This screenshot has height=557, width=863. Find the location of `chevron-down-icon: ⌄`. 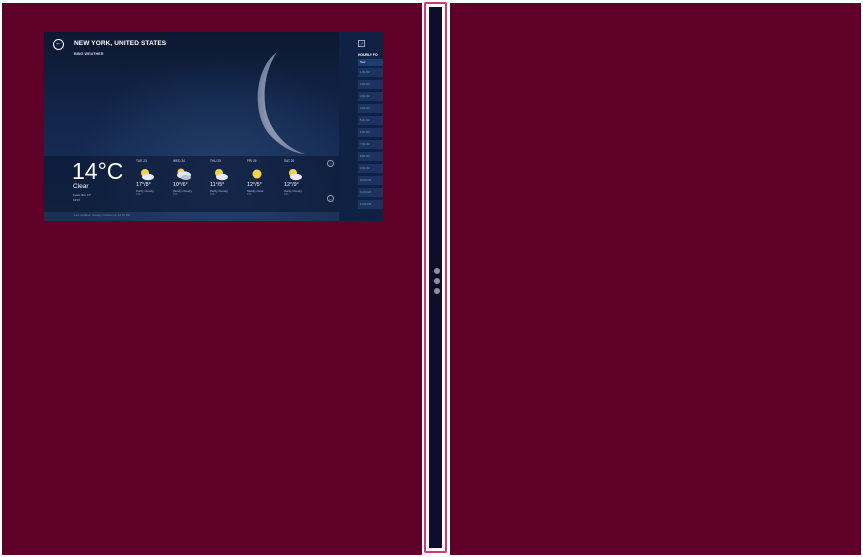

chevron-down-icon: ⌄ is located at coordinates (330, 198).